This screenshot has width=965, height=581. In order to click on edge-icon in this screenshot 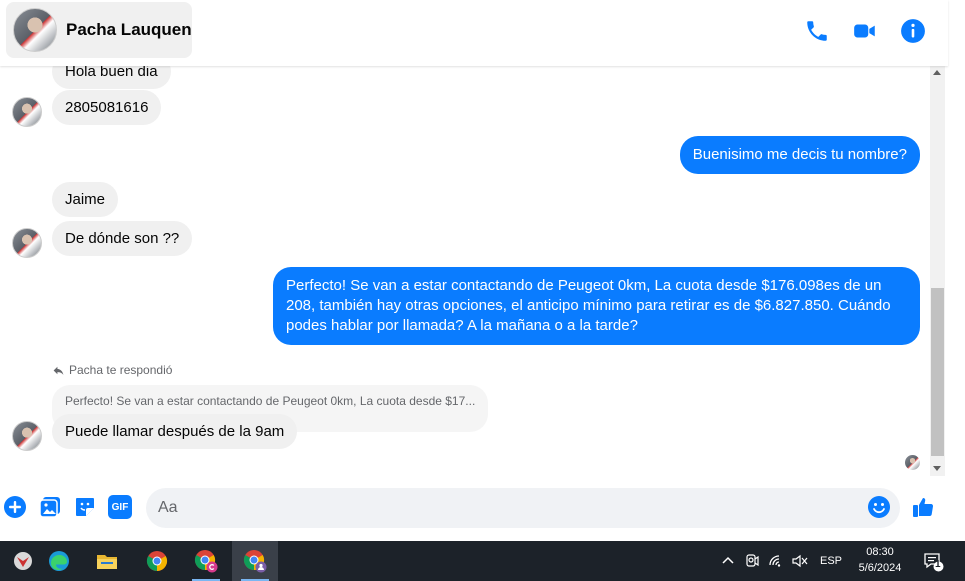, I will do `click(59, 561)`.